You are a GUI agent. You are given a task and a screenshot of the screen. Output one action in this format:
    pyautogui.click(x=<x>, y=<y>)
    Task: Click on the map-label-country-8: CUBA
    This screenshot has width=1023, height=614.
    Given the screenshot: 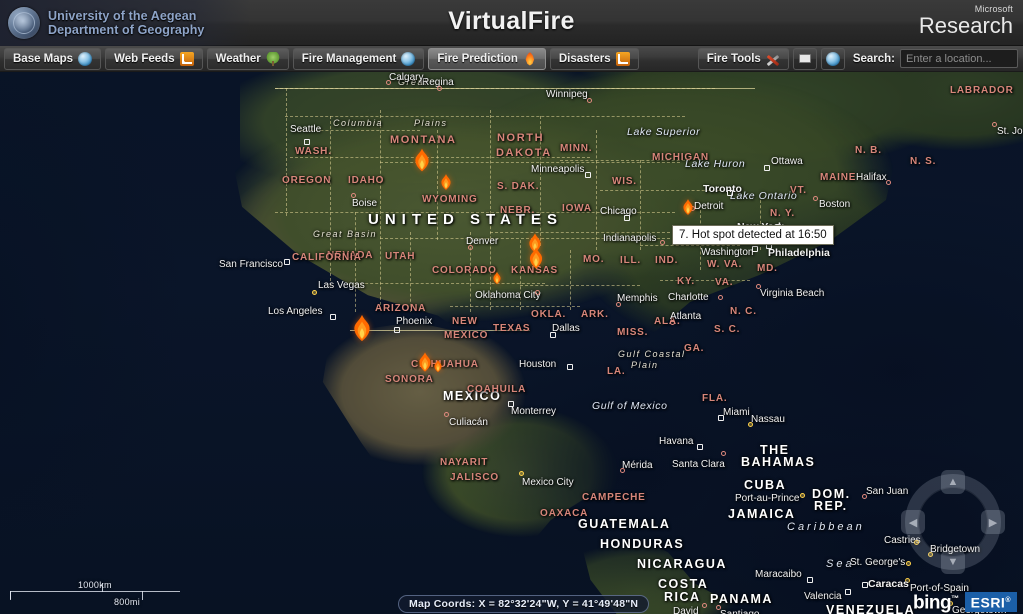 What is the action you would take?
    pyautogui.click(x=765, y=485)
    